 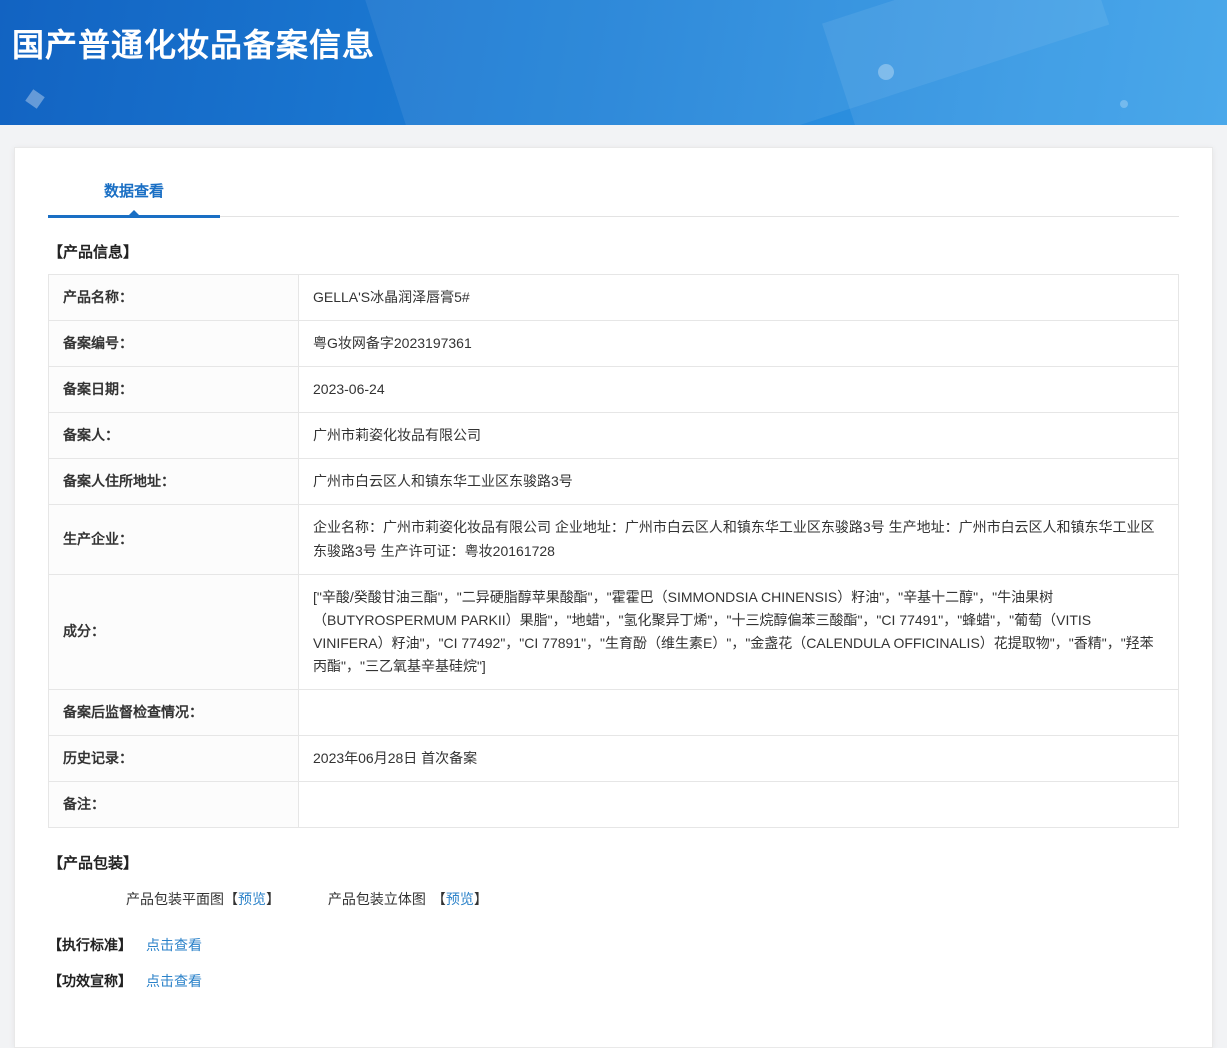 I want to click on row-label-remarks: 备注：, so click(x=173, y=805).